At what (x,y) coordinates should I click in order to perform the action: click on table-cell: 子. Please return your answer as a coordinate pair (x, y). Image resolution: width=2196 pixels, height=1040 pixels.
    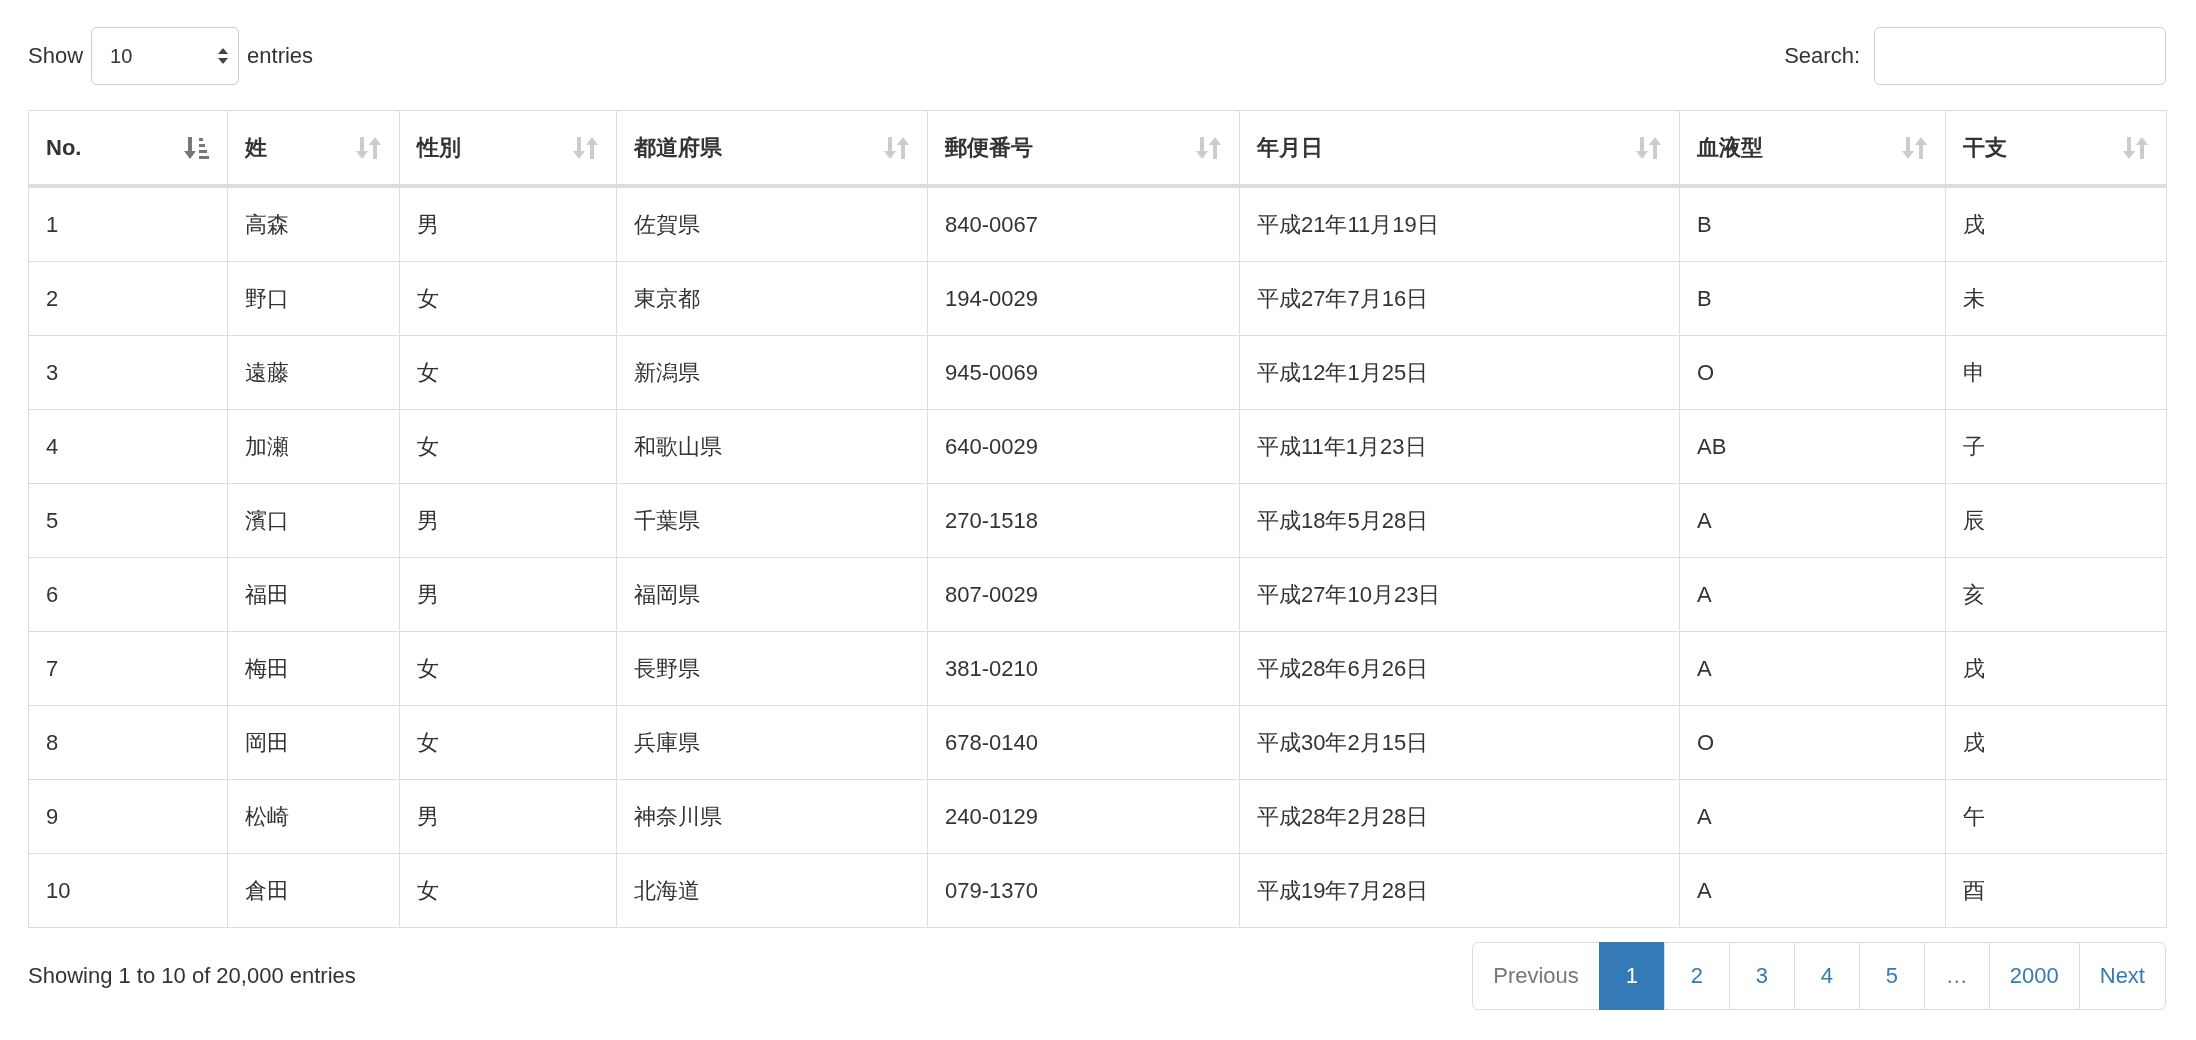
    Looking at the image, I should click on (2056, 446).